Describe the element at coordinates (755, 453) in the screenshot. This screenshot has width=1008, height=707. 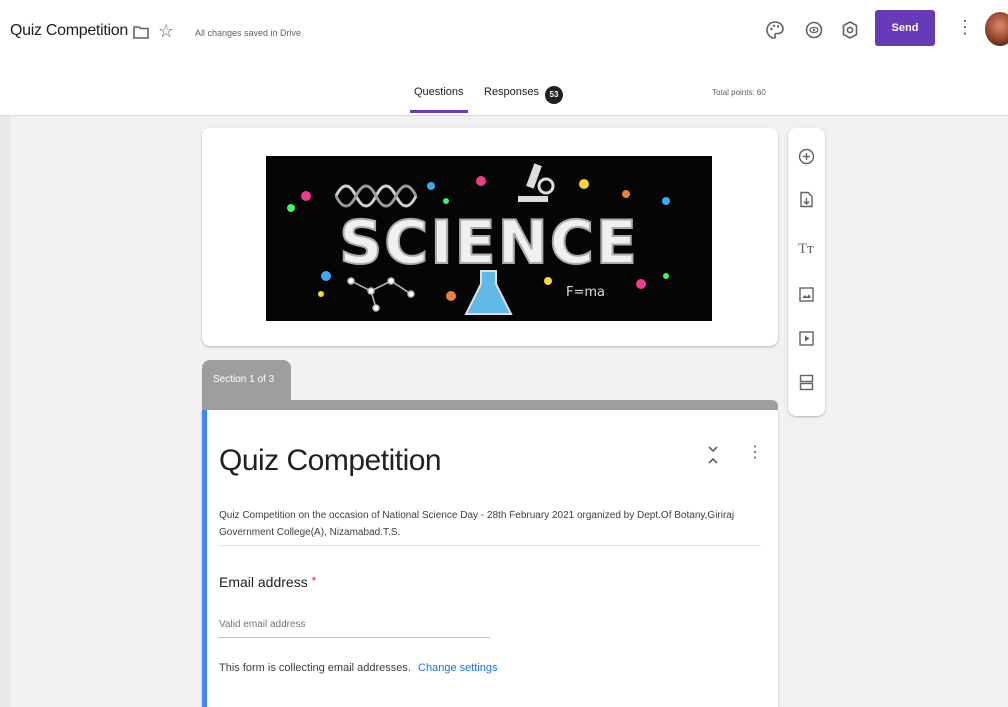
I see `section-more-icon: ⋮` at that location.